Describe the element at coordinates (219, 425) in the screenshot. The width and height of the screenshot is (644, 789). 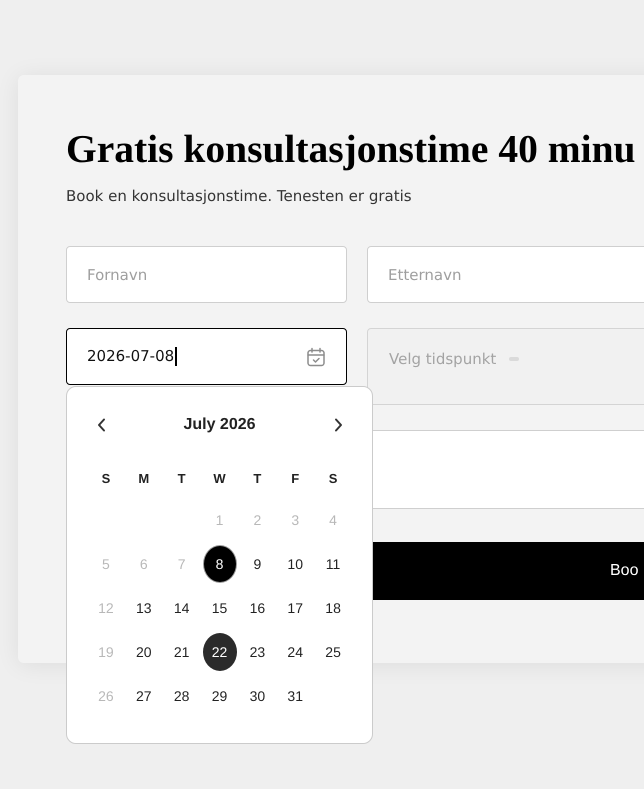
I see `month-label: July 2026` at that location.